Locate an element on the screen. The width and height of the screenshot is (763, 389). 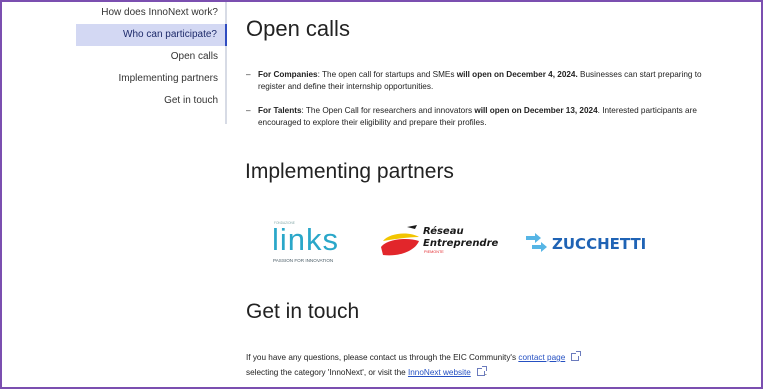
call-text: : The open call for startups and SMEs is located at coordinates (387, 74).